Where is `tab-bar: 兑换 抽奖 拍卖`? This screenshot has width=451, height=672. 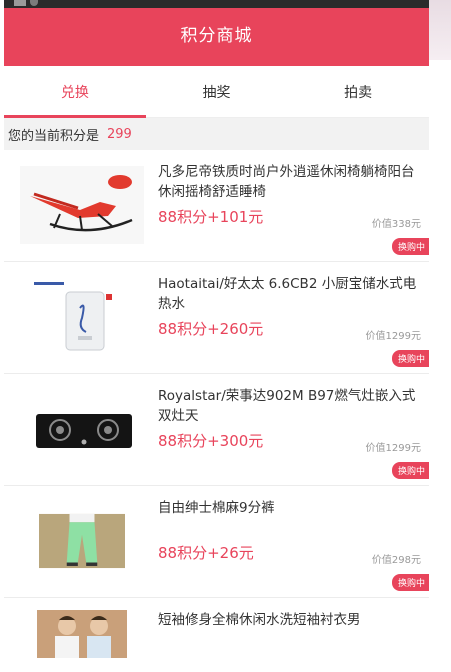 tab-bar: 兑换 抽奖 拍卖 is located at coordinates (216, 92).